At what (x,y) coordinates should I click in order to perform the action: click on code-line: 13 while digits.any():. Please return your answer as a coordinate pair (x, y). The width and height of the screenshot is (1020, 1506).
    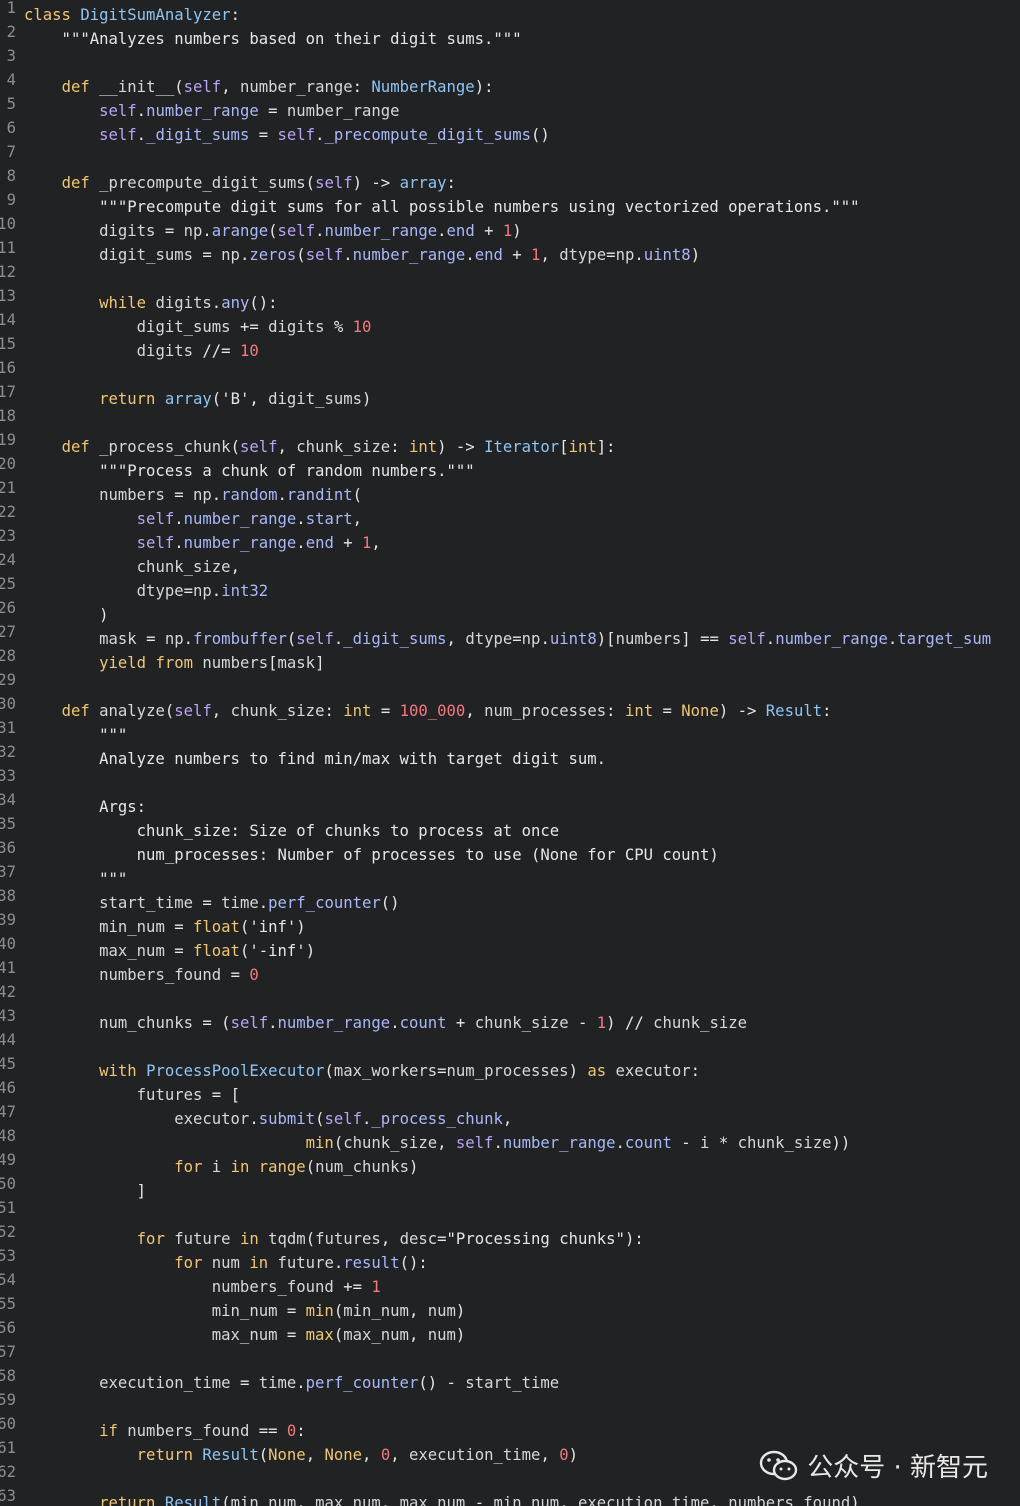
    Looking at the image, I should click on (510, 298).